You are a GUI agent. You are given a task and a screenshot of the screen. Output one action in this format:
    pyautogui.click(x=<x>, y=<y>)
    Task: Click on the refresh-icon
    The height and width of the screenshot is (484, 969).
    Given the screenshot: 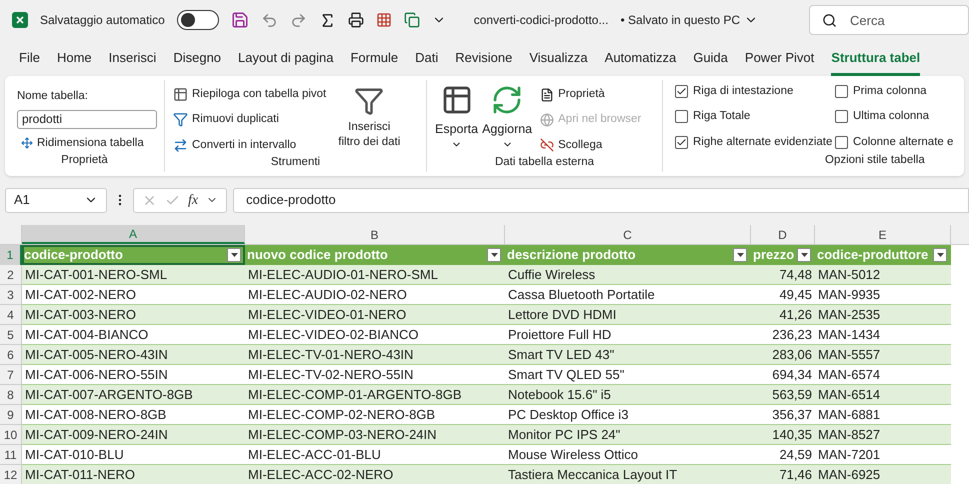 What is the action you would take?
    pyautogui.click(x=507, y=100)
    